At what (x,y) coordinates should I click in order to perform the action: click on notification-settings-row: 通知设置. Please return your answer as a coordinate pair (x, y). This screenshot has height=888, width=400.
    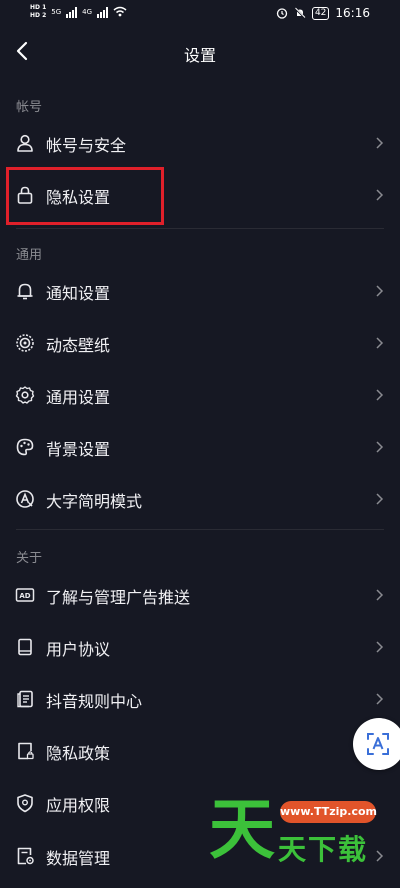
    Looking at the image, I should click on (200, 291).